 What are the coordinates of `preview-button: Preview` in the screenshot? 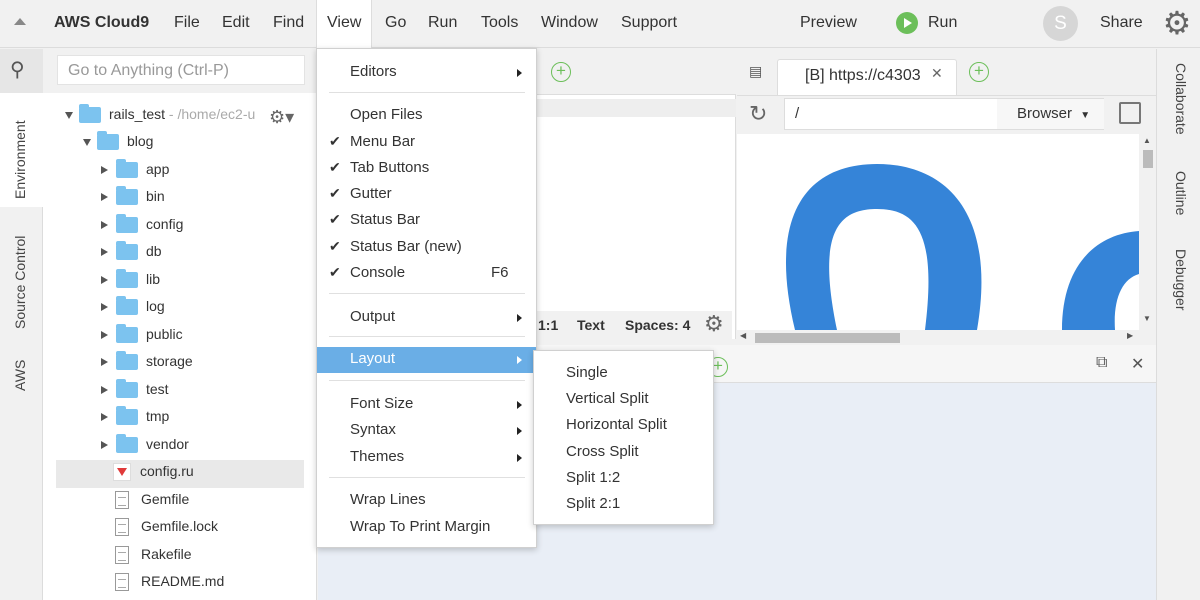 It's located at (828, 23).